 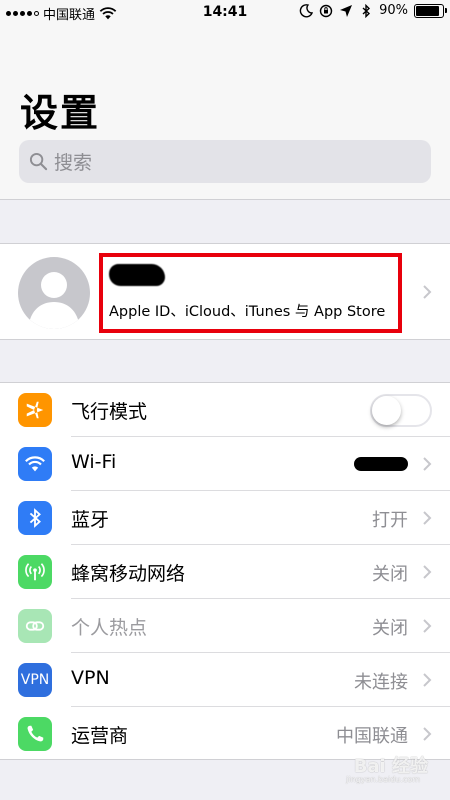 What do you see at coordinates (54, 300) in the screenshot?
I see `person-silhouette-icon` at bounding box center [54, 300].